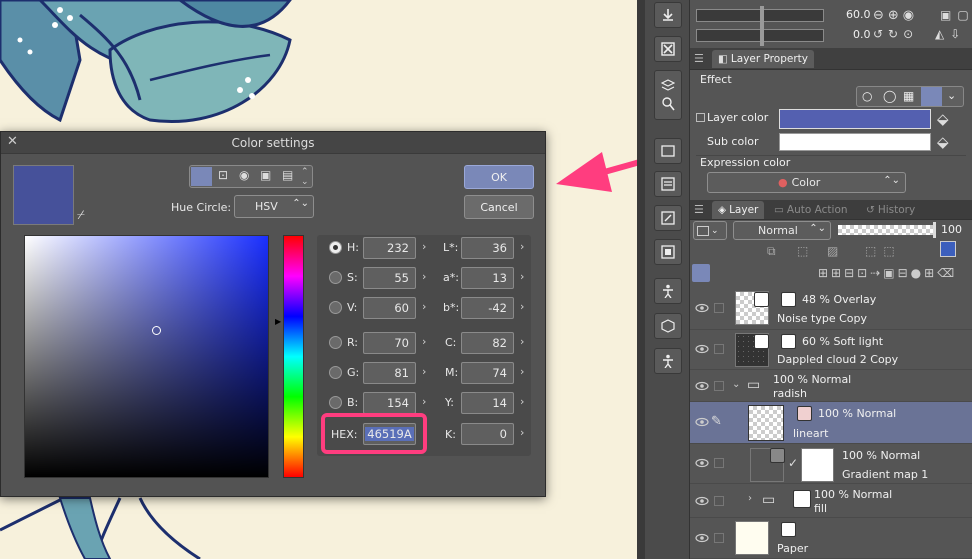  Describe the element at coordinates (389, 308) in the screenshot. I see `v-field: 60` at that location.